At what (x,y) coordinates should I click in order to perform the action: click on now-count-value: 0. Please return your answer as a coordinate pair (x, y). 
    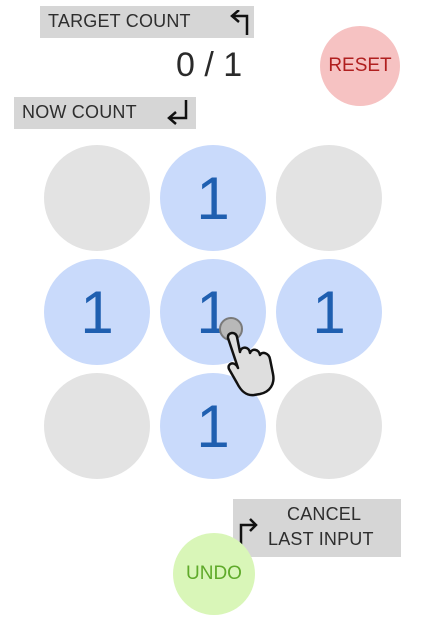
    Looking at the image, I should click on (185, 65).